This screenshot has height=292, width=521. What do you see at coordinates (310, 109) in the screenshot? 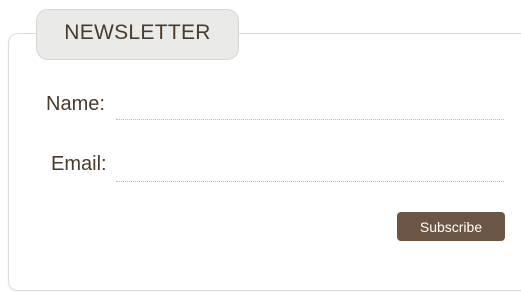
I see `name-input` at bounding box center [310, 109].